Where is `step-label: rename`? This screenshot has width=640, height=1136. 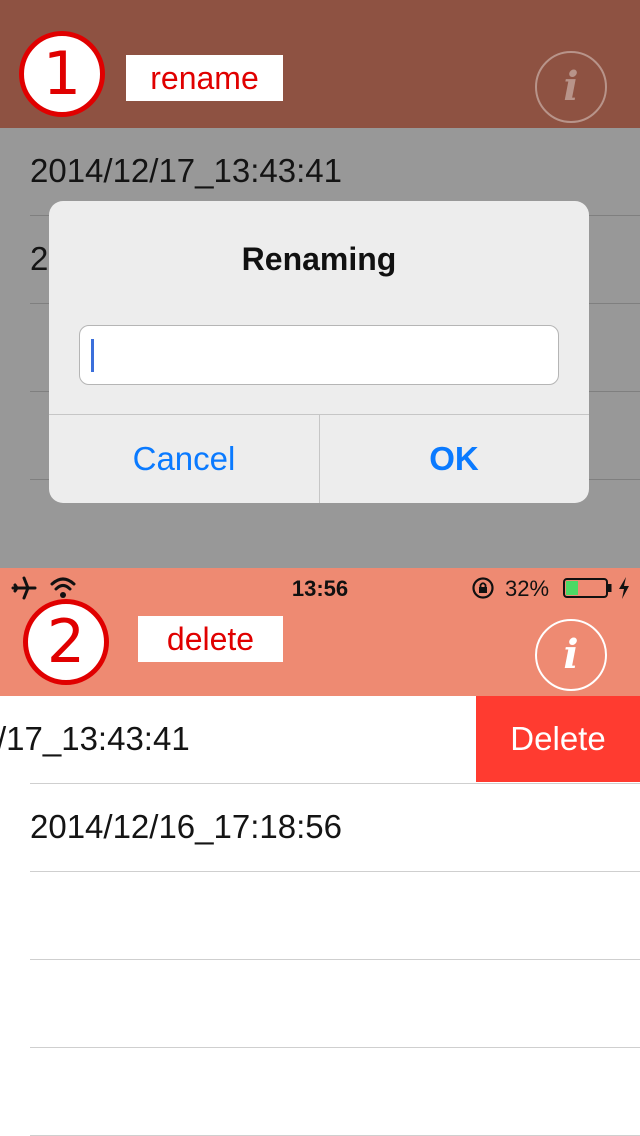 step-label: rename is located at coordinates (204, 78).